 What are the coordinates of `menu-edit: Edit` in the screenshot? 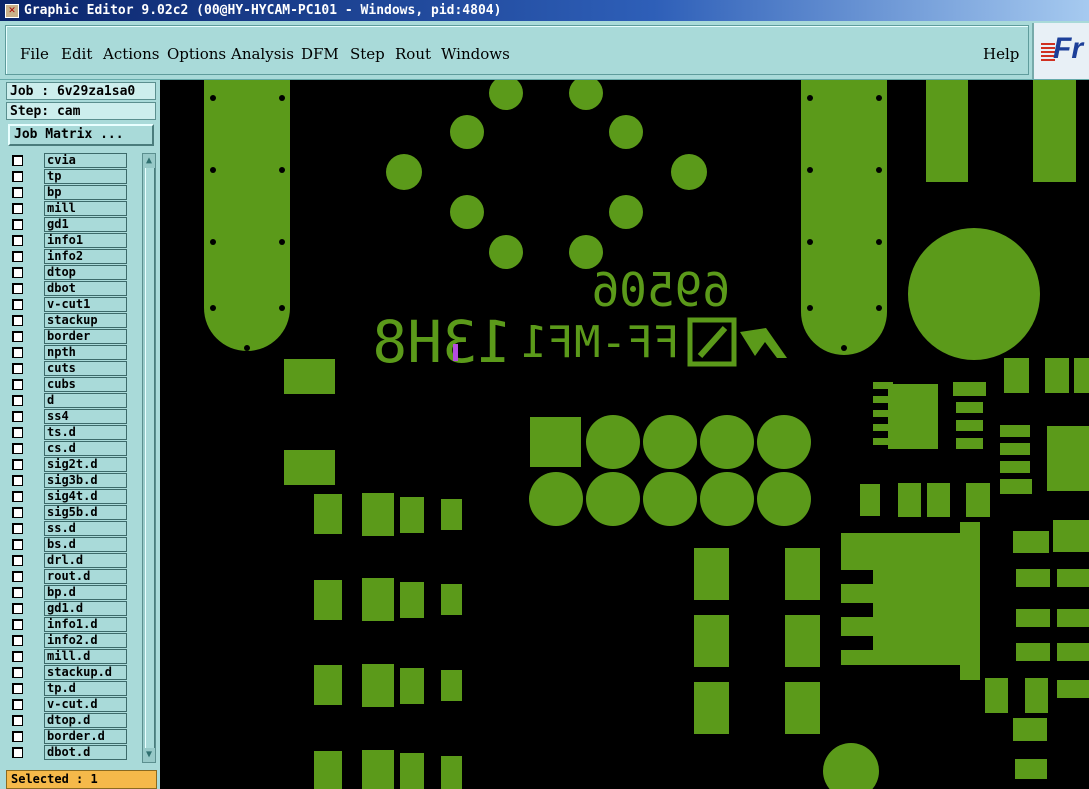 It's located at (76, 54).